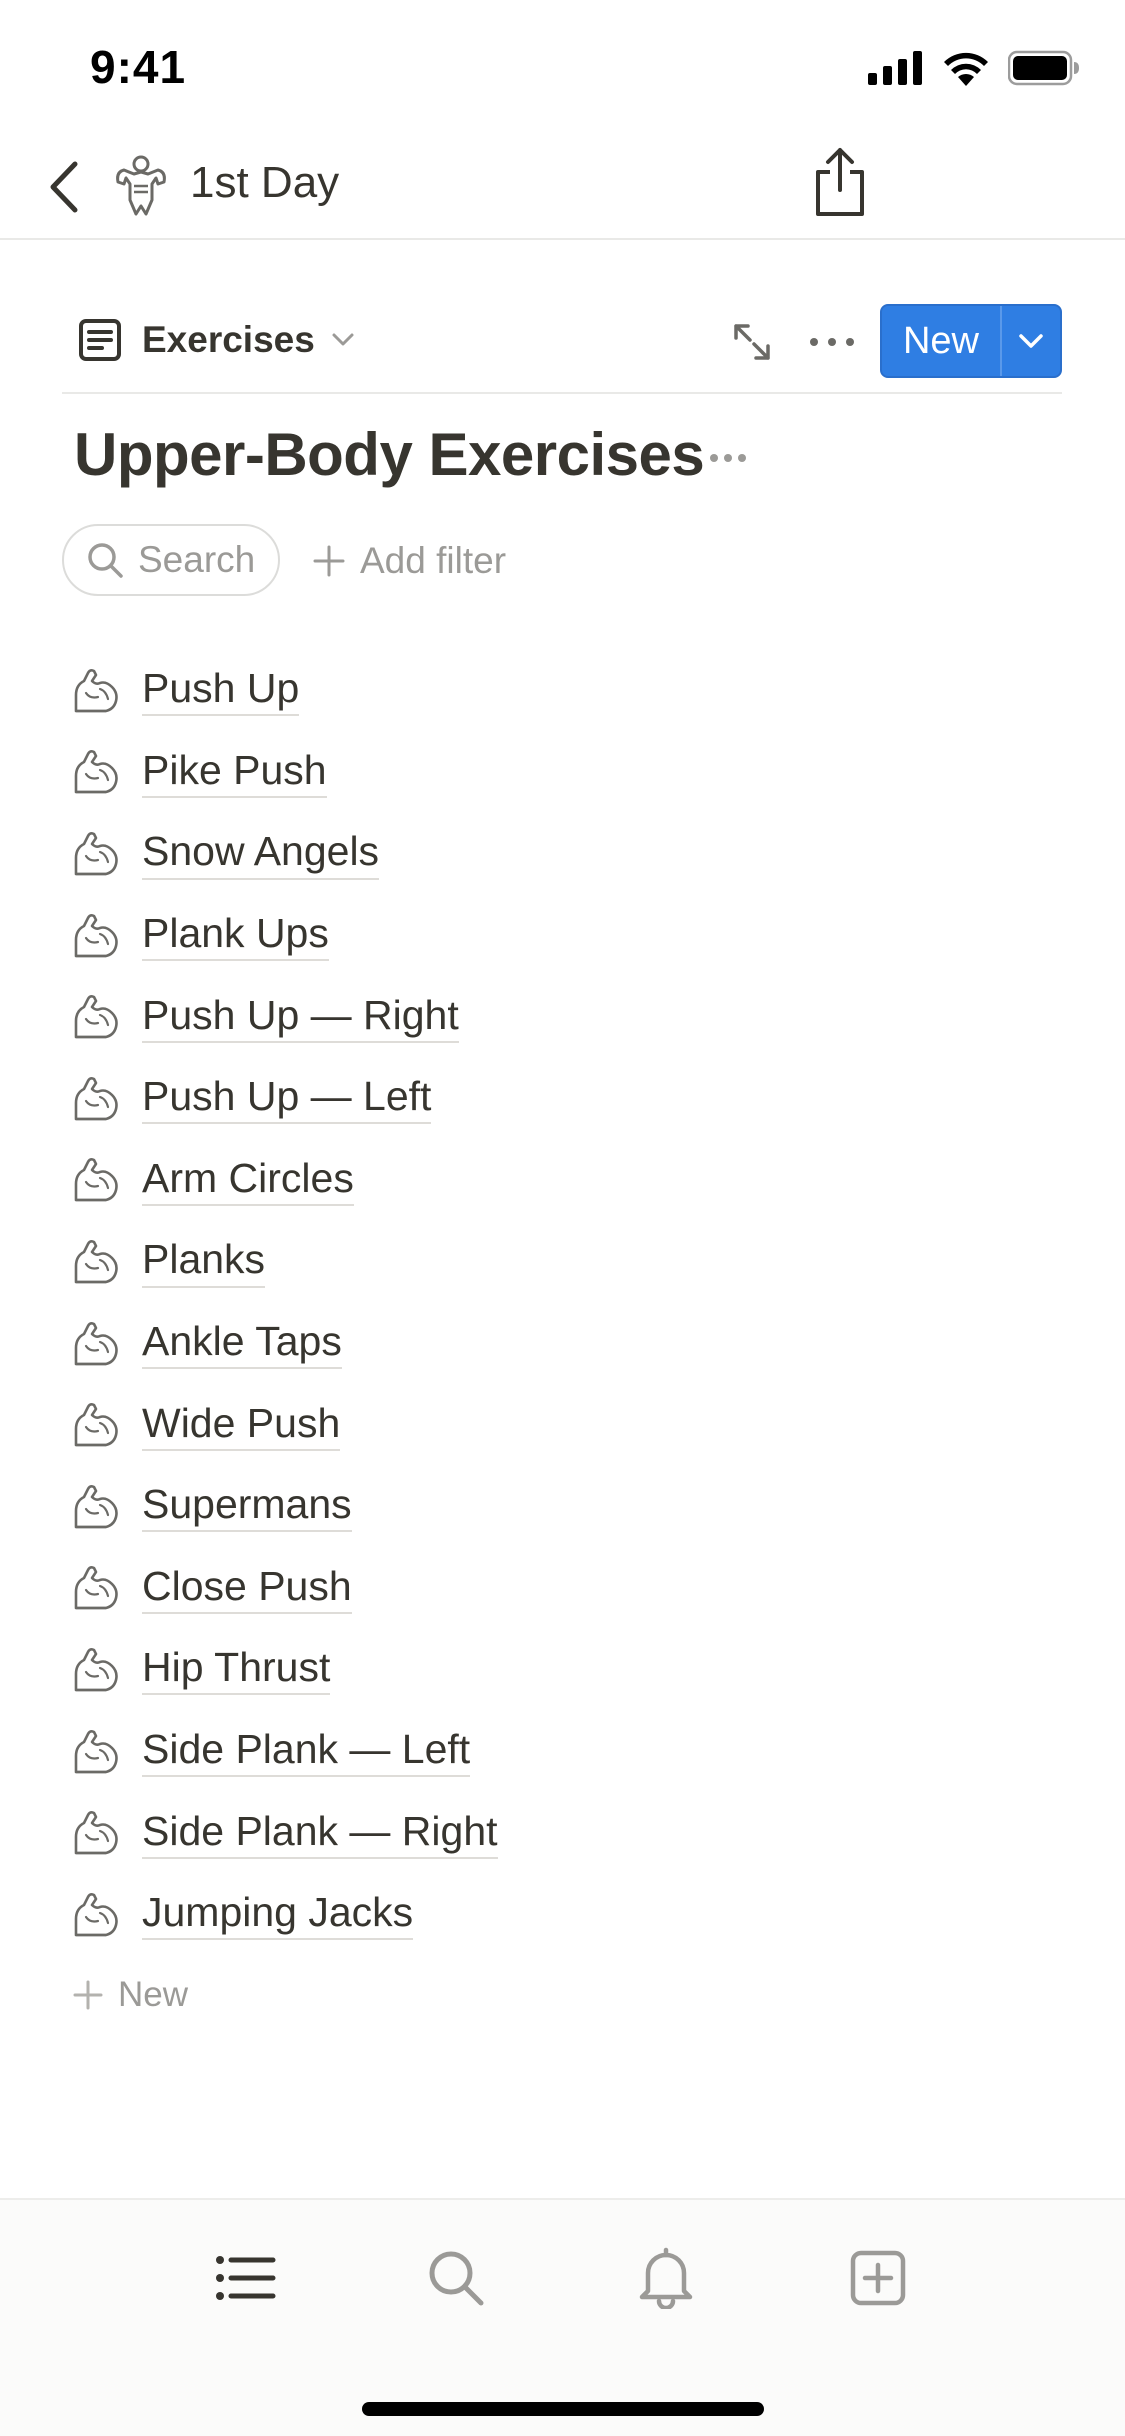  I want to click on list-item-title: Arm Circles, so click(248, 1180).